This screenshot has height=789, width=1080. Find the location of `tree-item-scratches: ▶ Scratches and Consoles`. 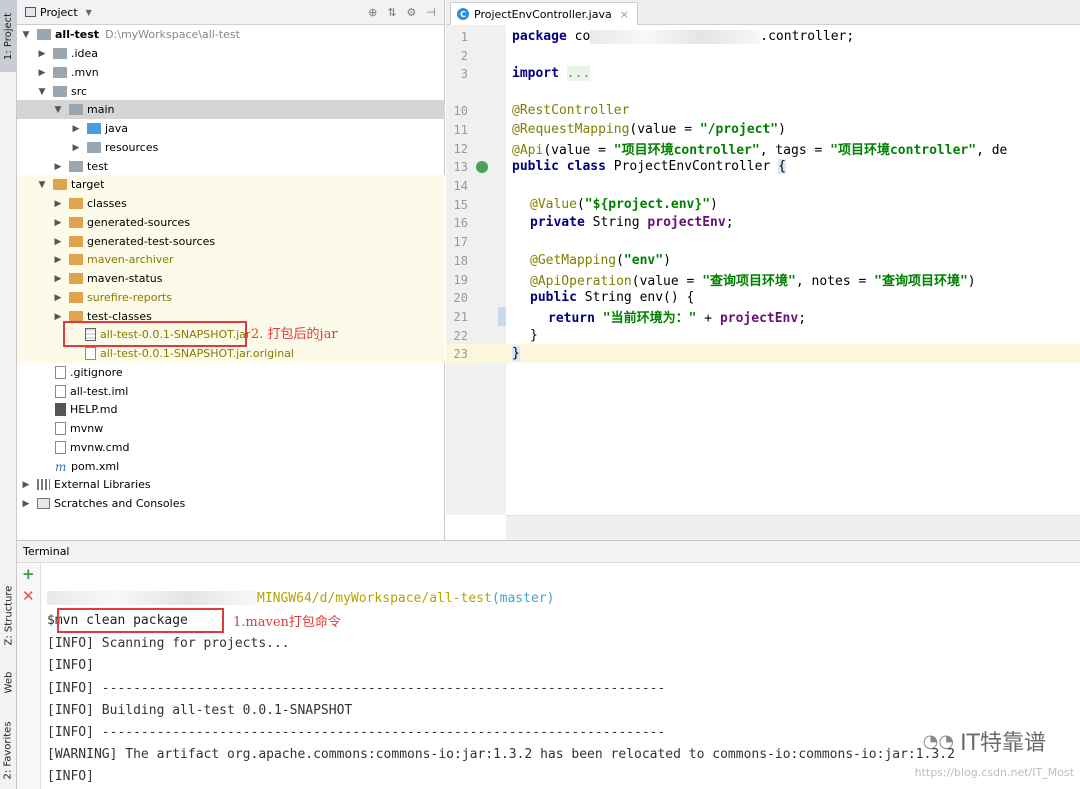

tree-item-scratches: ▶ Scratches and Consoles is located at coordinates (231, 503).